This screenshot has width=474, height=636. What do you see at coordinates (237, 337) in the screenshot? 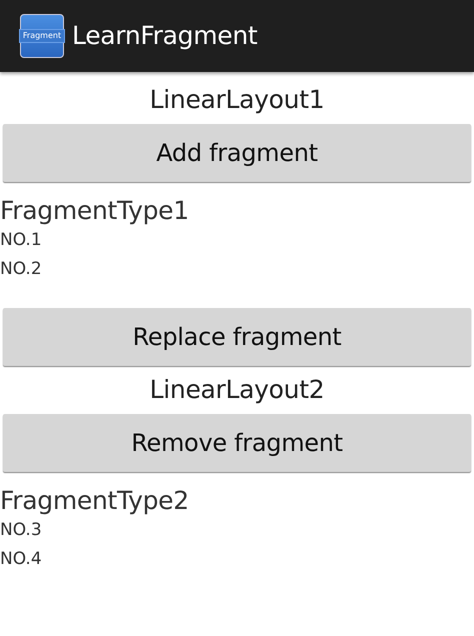
I see `fragment-button: Replace fragment` at bounding box center [237, 337].